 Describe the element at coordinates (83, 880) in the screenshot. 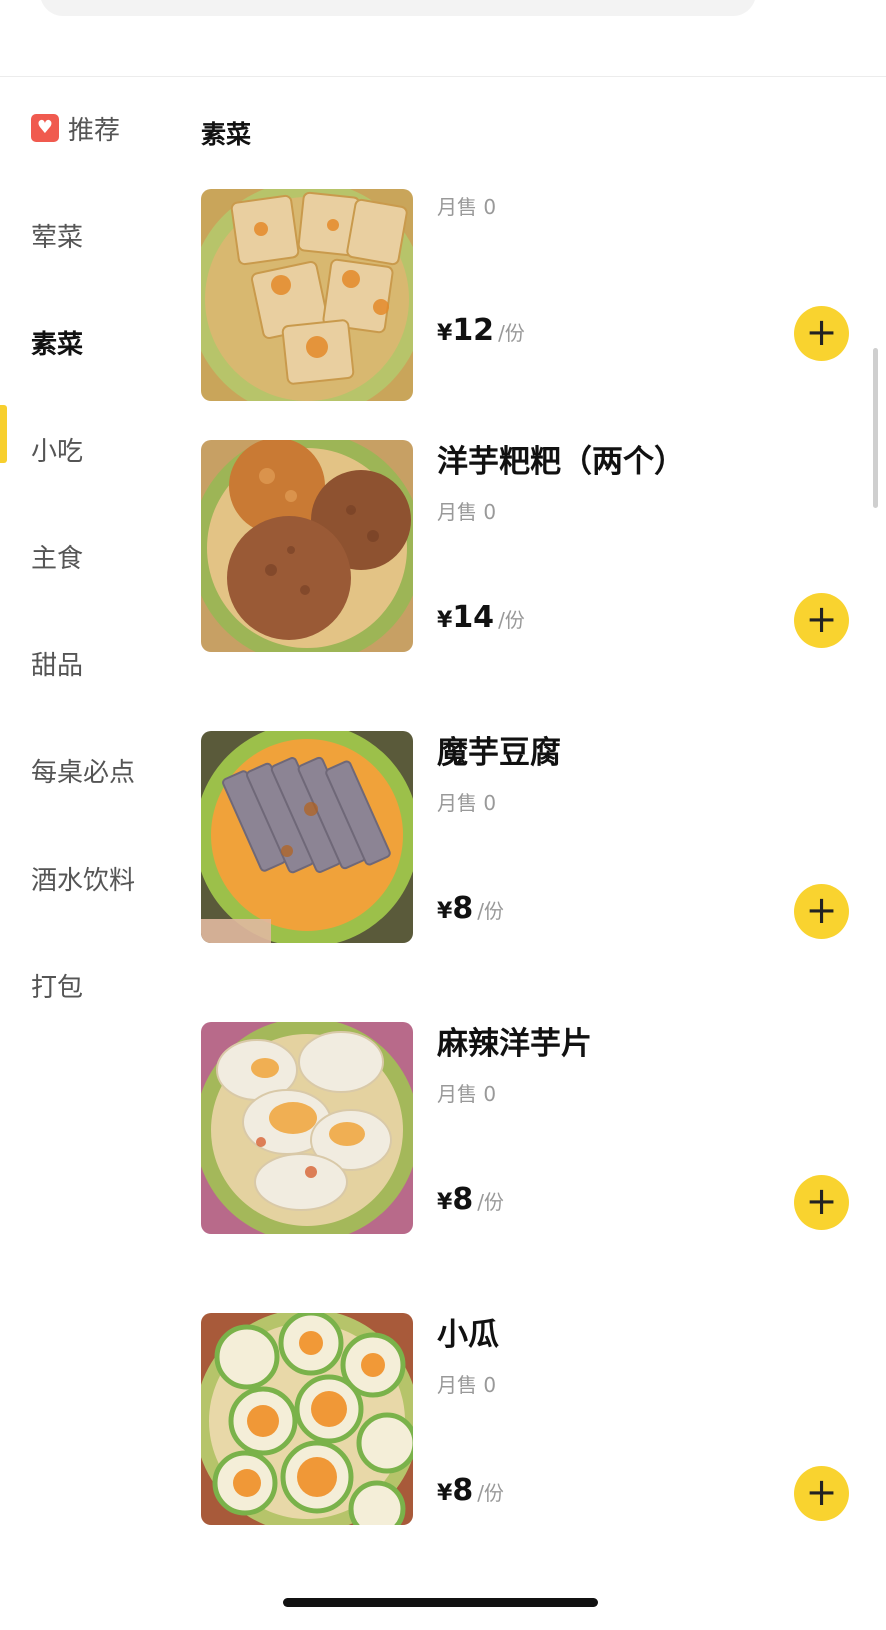

I see `sidebar-item-label: 酒水饮料` at that location.